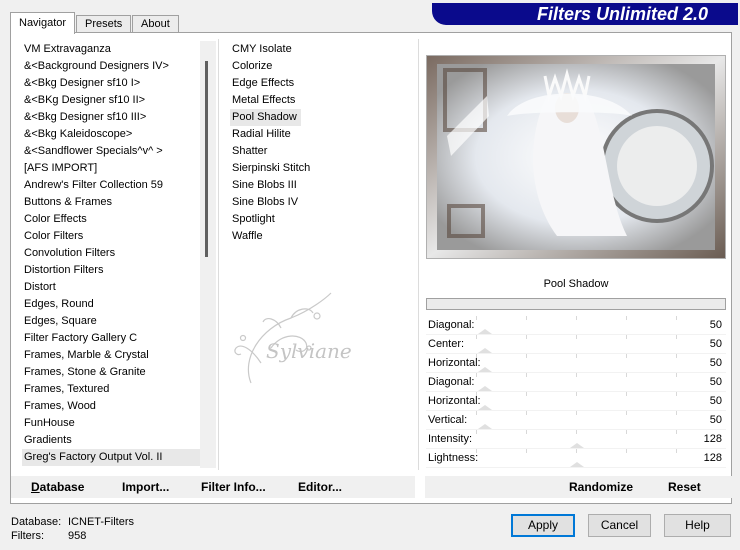 This screenshot has height=550, width=740. What do you see at coordinates (112, 168) in the screenshot?
I see `category-item: [AFS IMPORT]` at bounding box center [112, 168].